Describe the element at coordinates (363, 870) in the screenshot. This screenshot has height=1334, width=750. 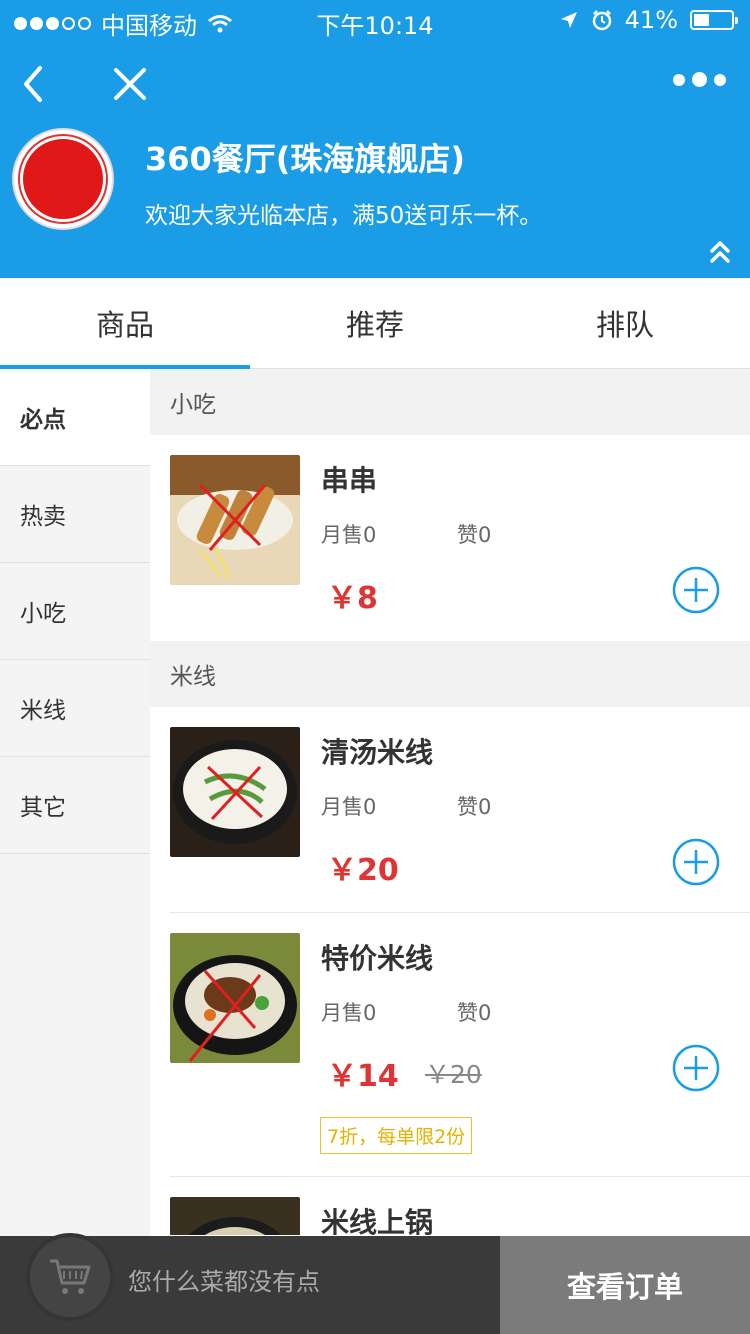
I see `item-price: ￥20` at that location.